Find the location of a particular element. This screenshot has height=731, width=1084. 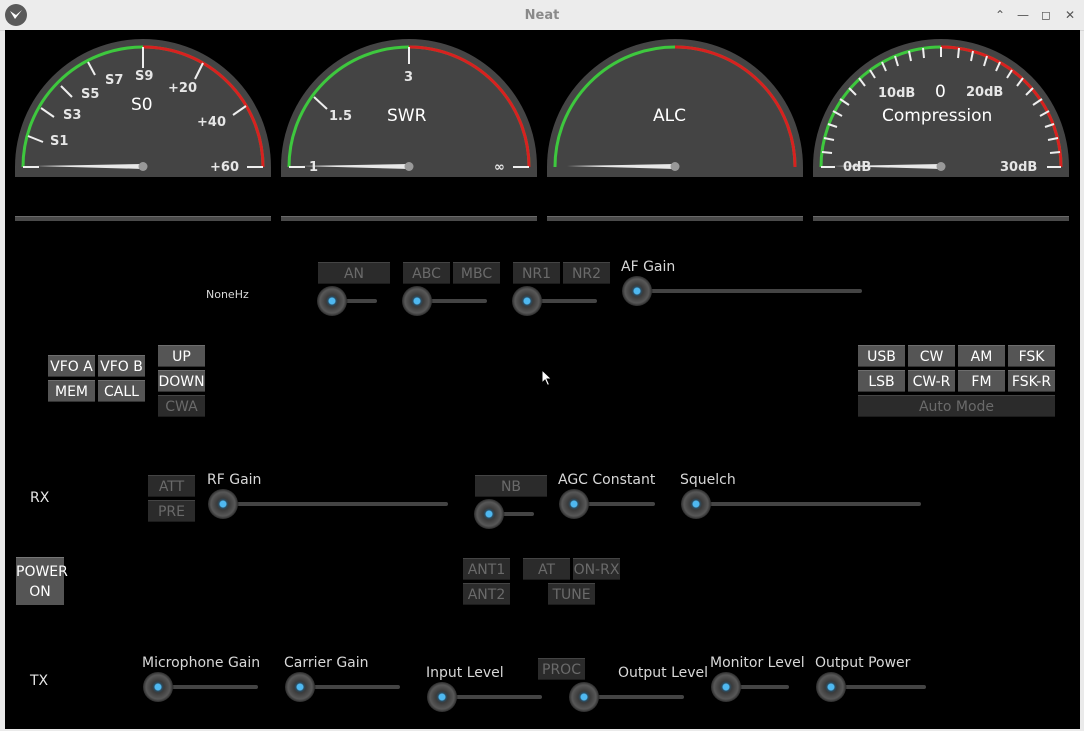

call-button: CALL is located at coordinates (121, 391).